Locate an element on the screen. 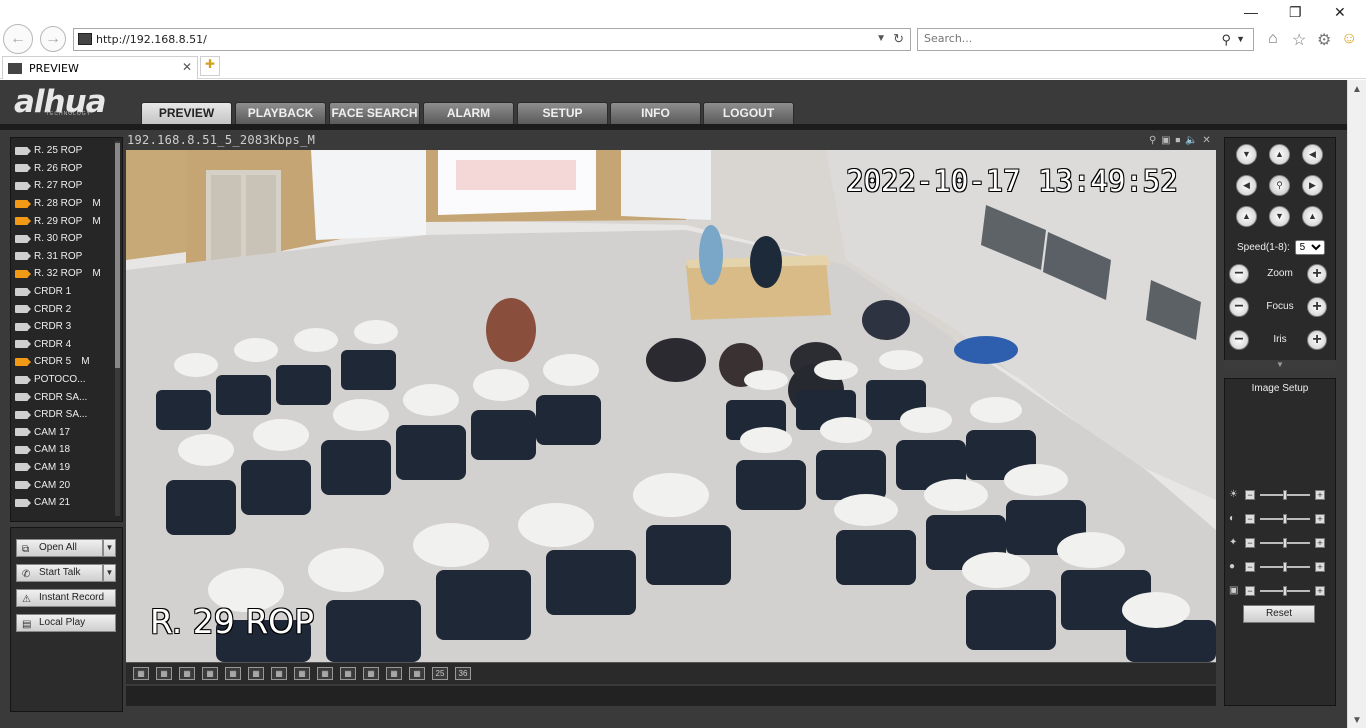 The width and height of the screenshot is (1366, 728). tab-preview-menu: PREVIEW is located at coordinates (186, 113).